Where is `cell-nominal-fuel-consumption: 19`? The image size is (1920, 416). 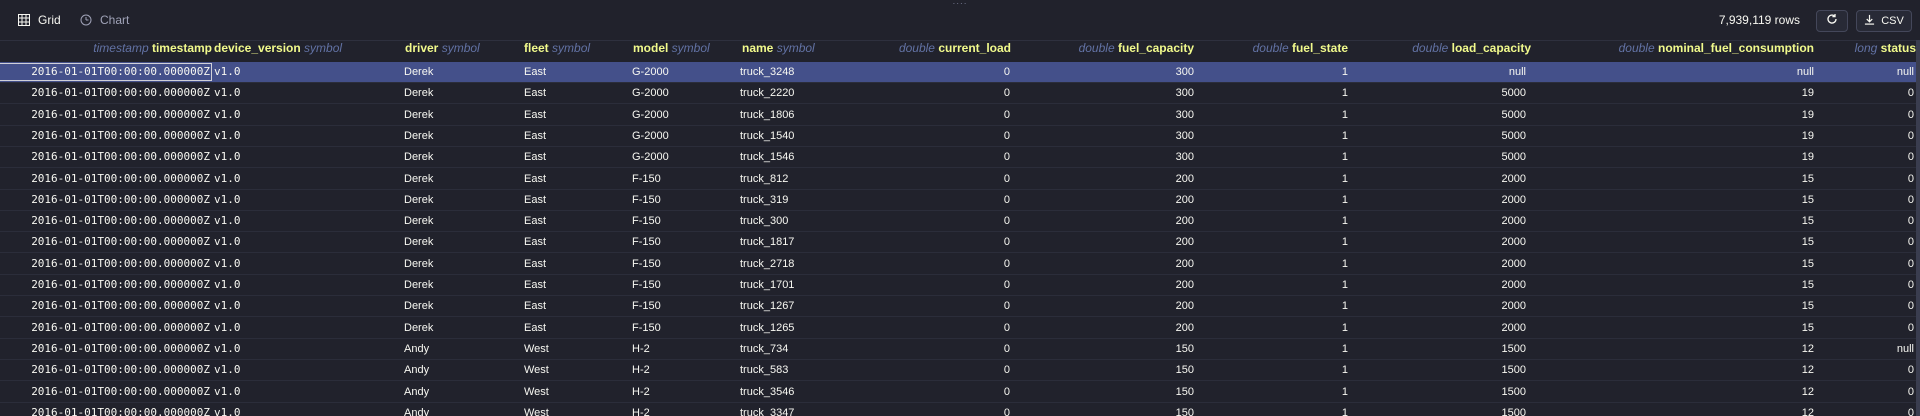
cell-nominal-fuel-consumption: 19 is located at coordinates (1687, 157).